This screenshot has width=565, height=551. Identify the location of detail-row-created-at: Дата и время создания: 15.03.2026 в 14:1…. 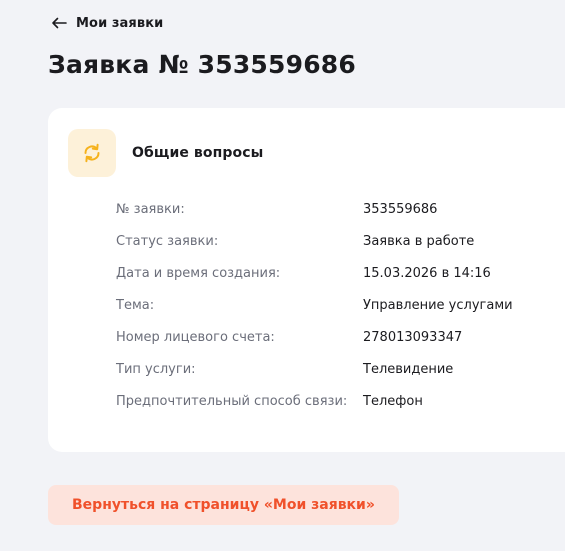
(340, 280).